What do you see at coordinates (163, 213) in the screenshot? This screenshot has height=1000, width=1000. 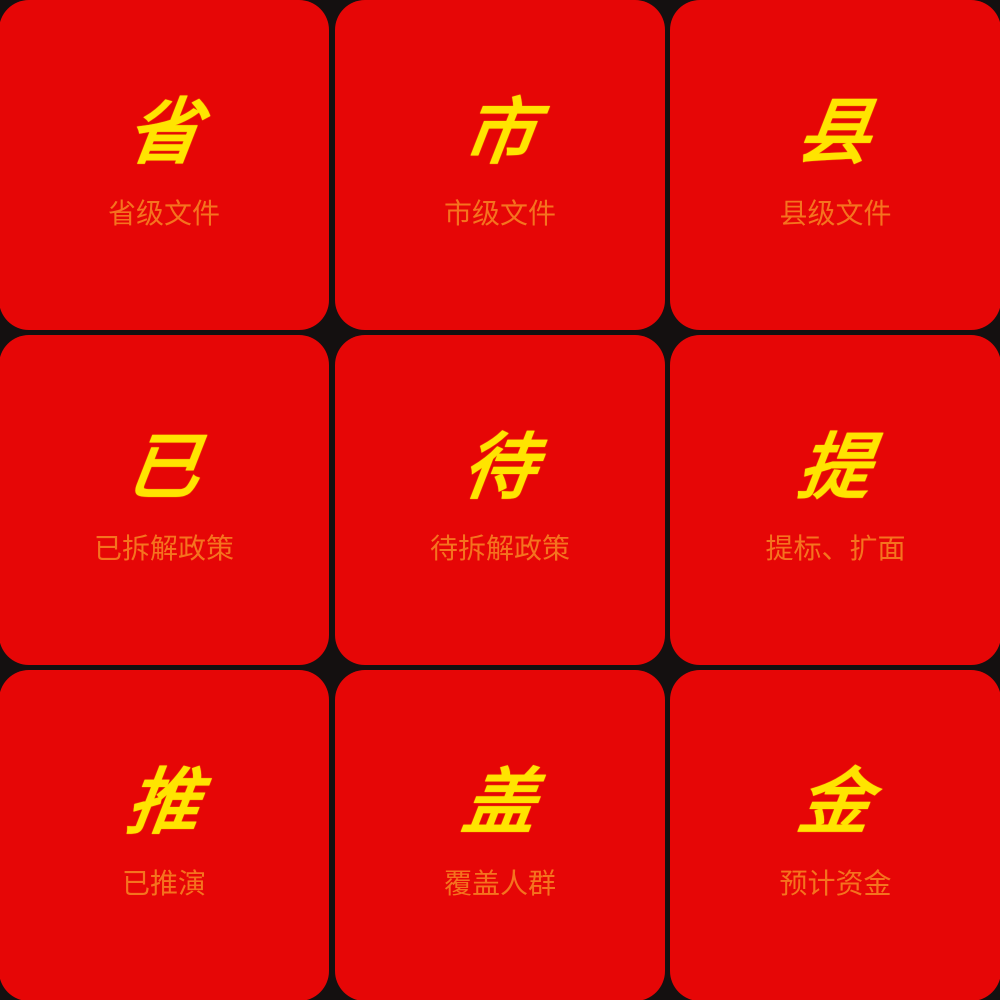 I see `tile-label: 省级文件` at bounding box center [163, 213].